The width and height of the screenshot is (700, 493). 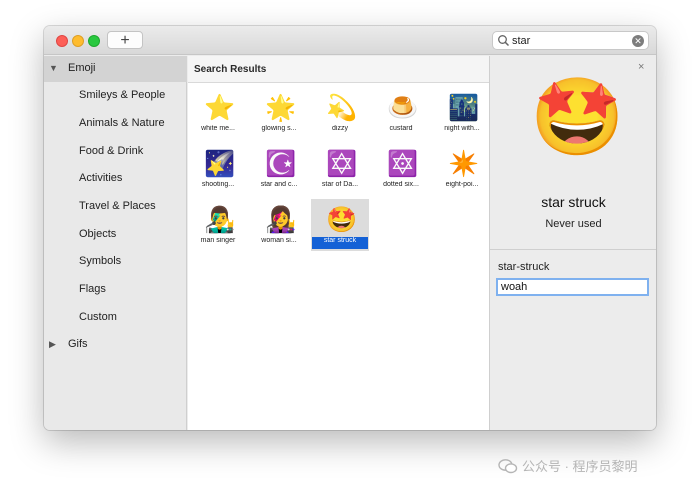 What do you see at coordinates (281, 108) in the screenshot?
I see `glowing-star-icon: 🌟` at bounding box center [281, 108].